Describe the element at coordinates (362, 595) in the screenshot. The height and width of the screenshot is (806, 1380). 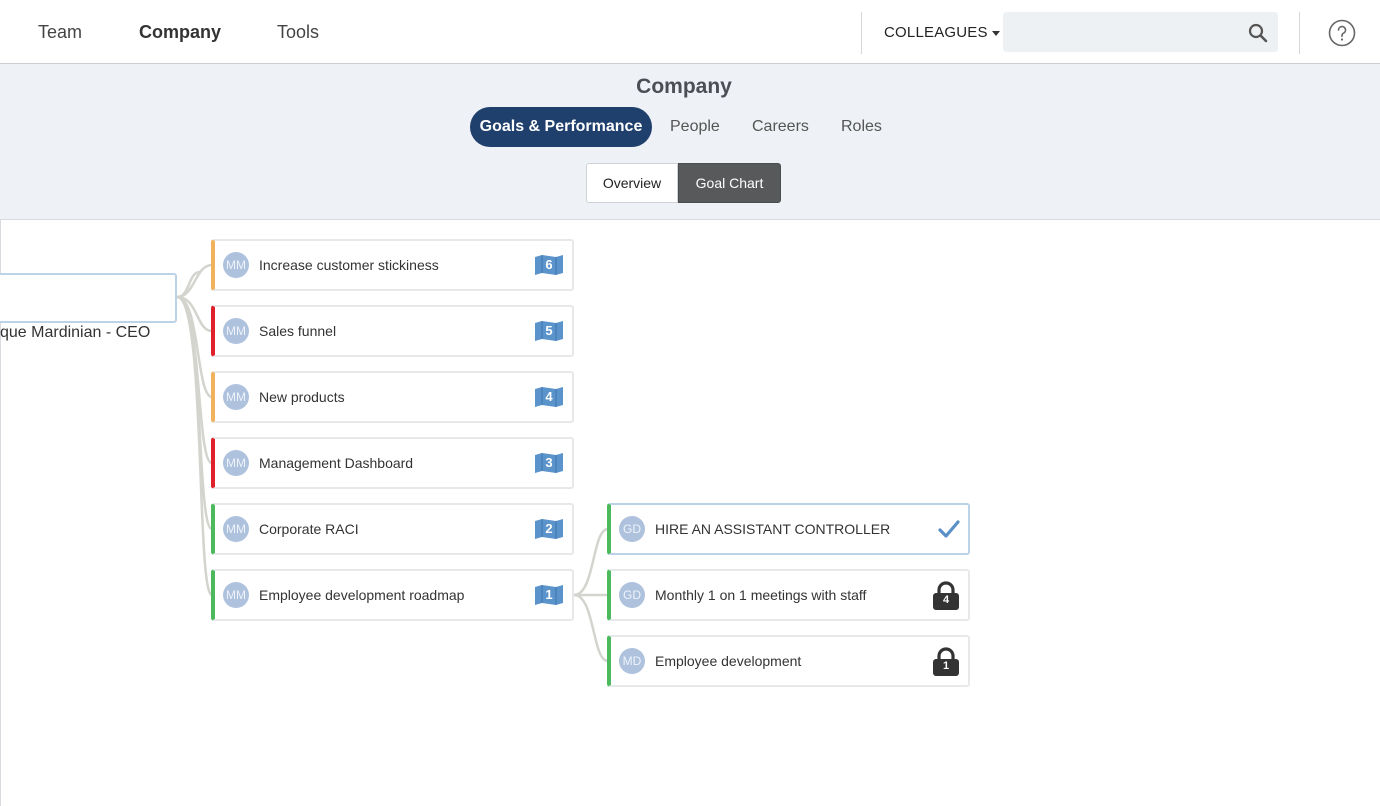
I see `goal-label: Employee development roadmap` at that location.